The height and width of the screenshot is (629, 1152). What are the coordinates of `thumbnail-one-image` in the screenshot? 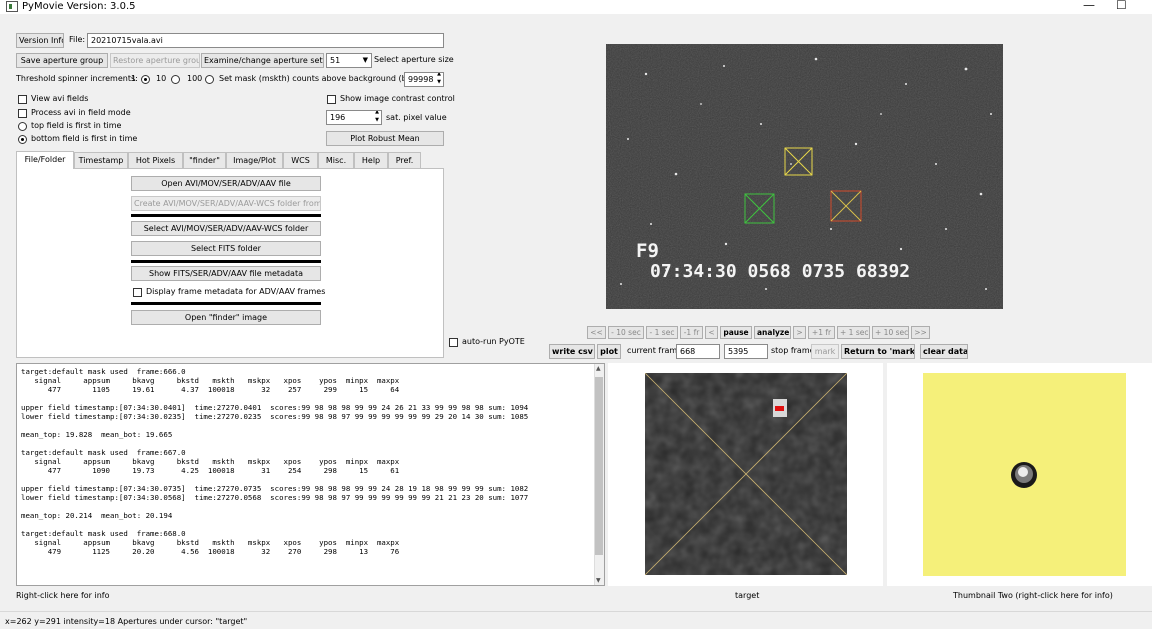 It's located at (746, 474).